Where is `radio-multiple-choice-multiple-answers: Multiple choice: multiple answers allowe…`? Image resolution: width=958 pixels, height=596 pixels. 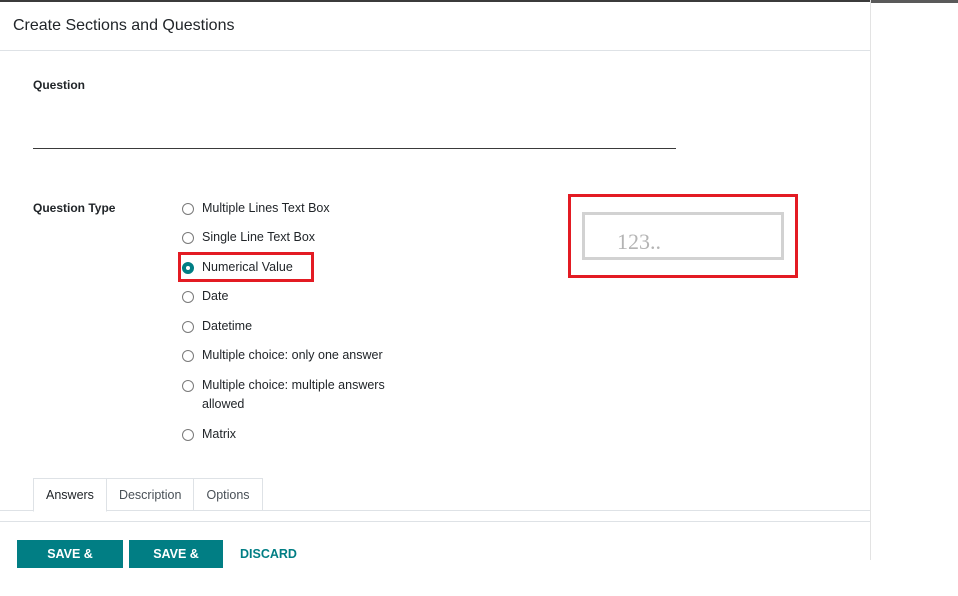
radio-multiple-choice-multiple-answers: Multiple choice: multiple answers allowe… is located at coordinates (299, 395).